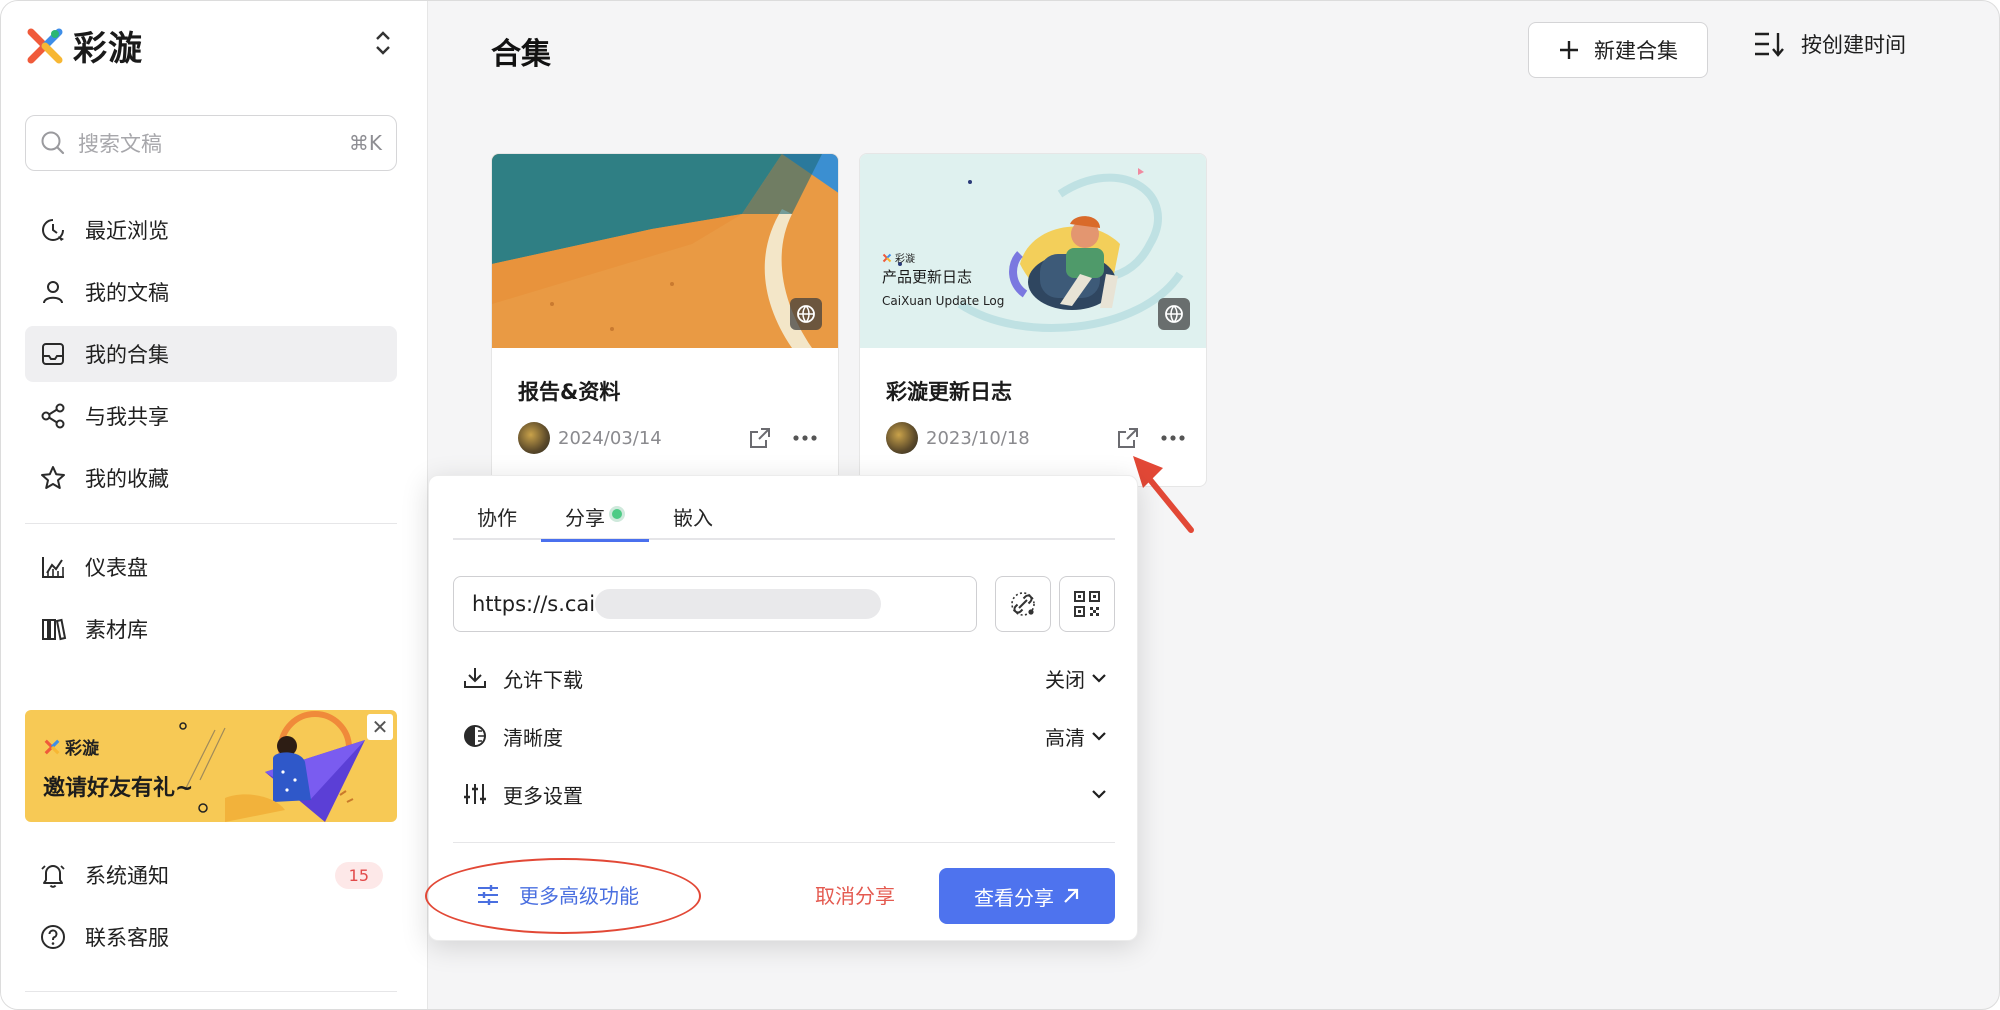 This screenshot has width=2000, height=1010. Describe the element at coordinates (1065, 737) in the screenshot. I see `resolution-value: 高清` at that location.